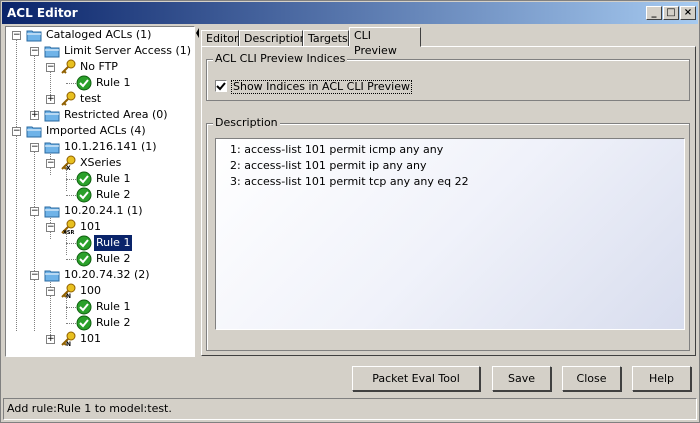 This screenshot has width=700, height=423. Describe the element at coordinates (350, 409) in the screenshot. I see `status-bar: Add rule:Rule 1 to model:test.` at that location.